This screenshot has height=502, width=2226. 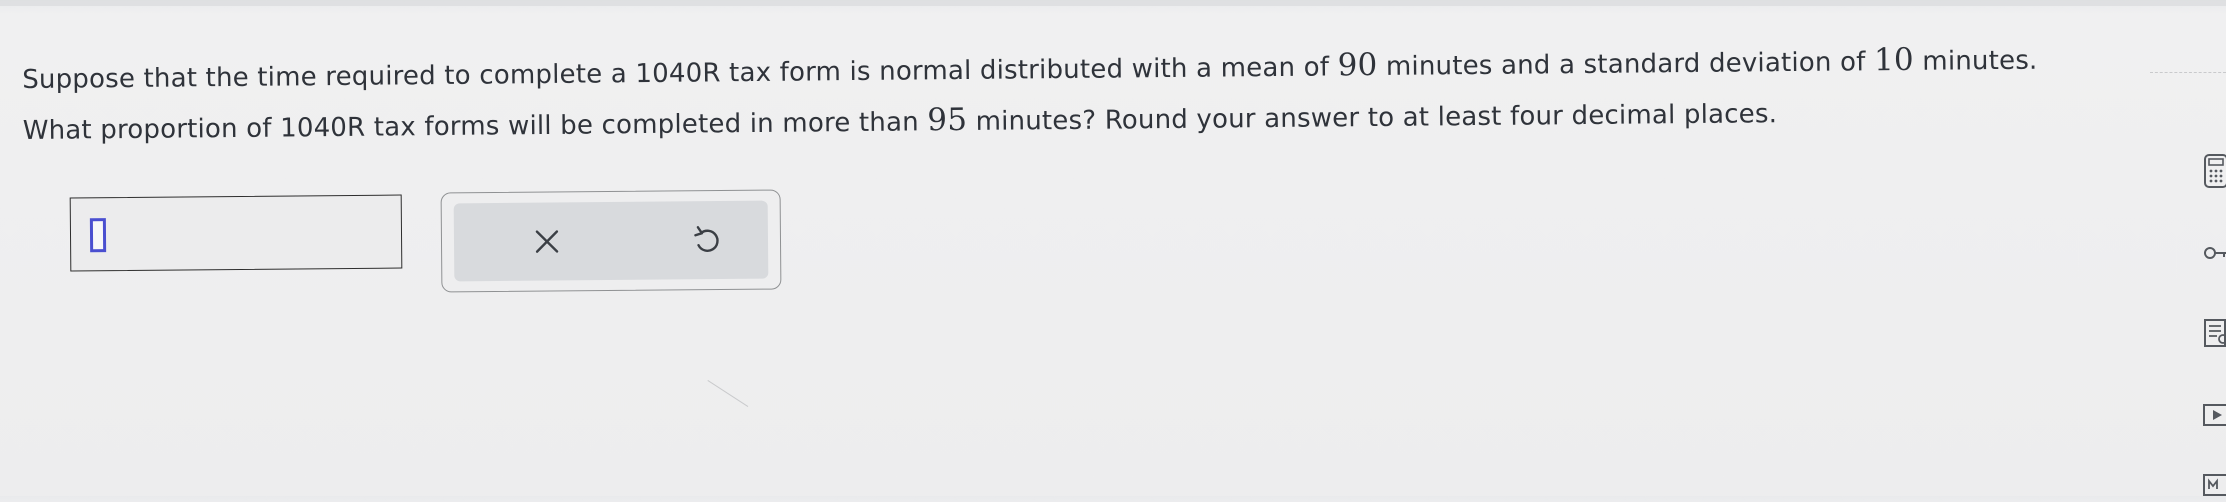 What do you see at coordinates (98, 235) in the screenshot?
I see `text-cursor` at bounding box center [98, 235].